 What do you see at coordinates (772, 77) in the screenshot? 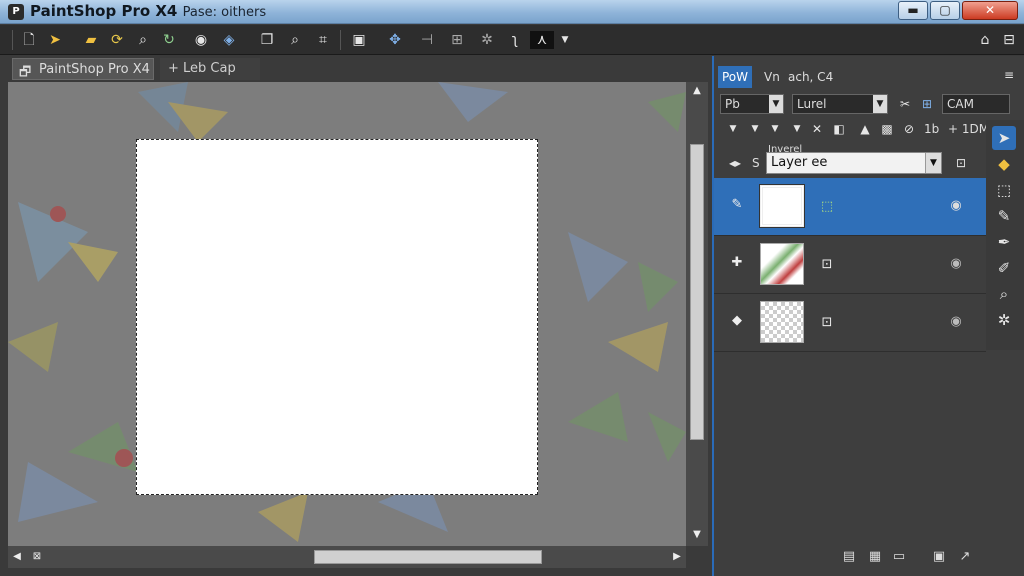
I see `tab-vn: Vn` at bounding box center [772, 77].